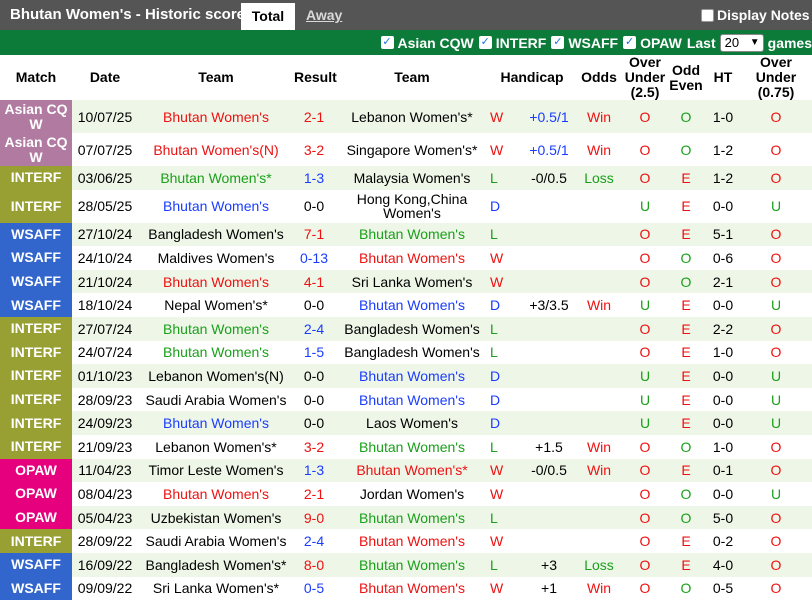 The width and height of the screenshot is (812, 602). I want to click on away-team: Singapore Women's*, so click(412, 149).